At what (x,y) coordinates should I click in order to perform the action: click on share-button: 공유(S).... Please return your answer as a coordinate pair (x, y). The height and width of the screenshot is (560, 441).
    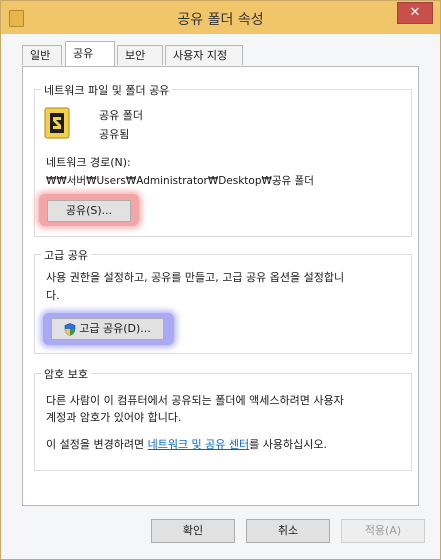
    Looking at the image, I should click on (89, 211).